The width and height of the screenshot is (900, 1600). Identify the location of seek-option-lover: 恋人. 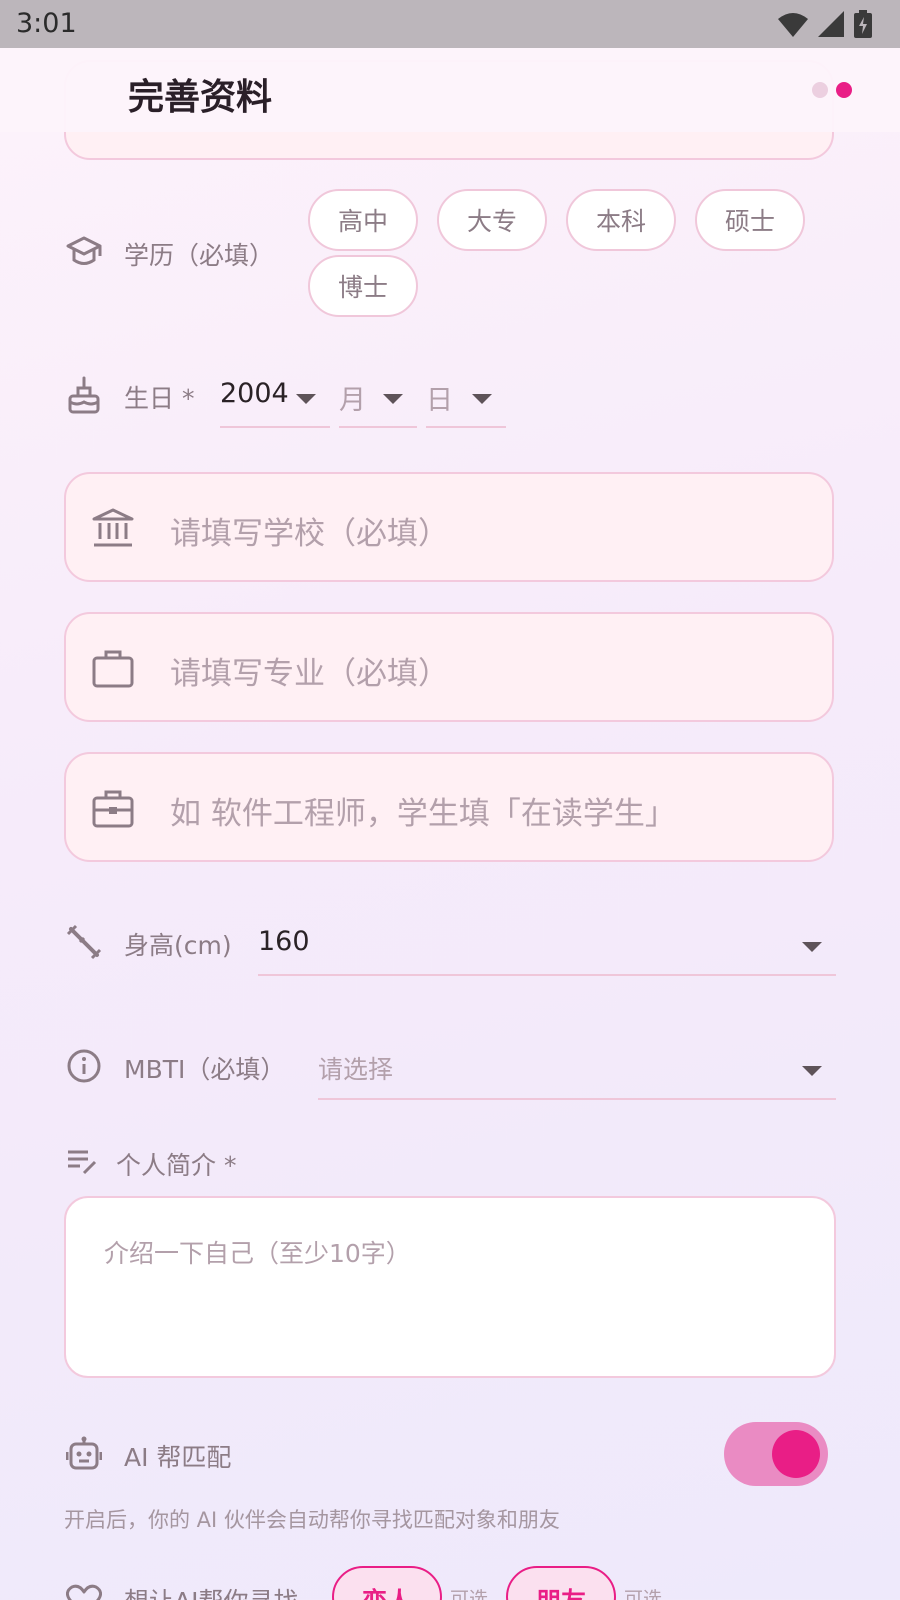
(387, 1583).